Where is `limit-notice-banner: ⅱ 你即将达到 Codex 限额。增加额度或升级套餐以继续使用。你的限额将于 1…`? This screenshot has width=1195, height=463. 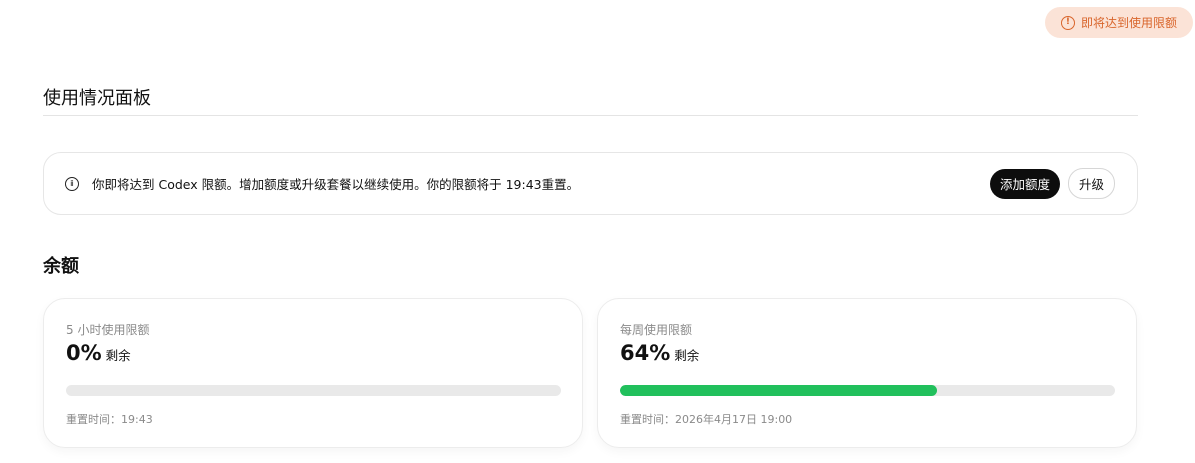 limit-notice-banner: ⅱ 你即将达到 Codex 限额。增加额度或升级套餐以继续使用。你的限额将于 1… is located at coordinates (590, 183).